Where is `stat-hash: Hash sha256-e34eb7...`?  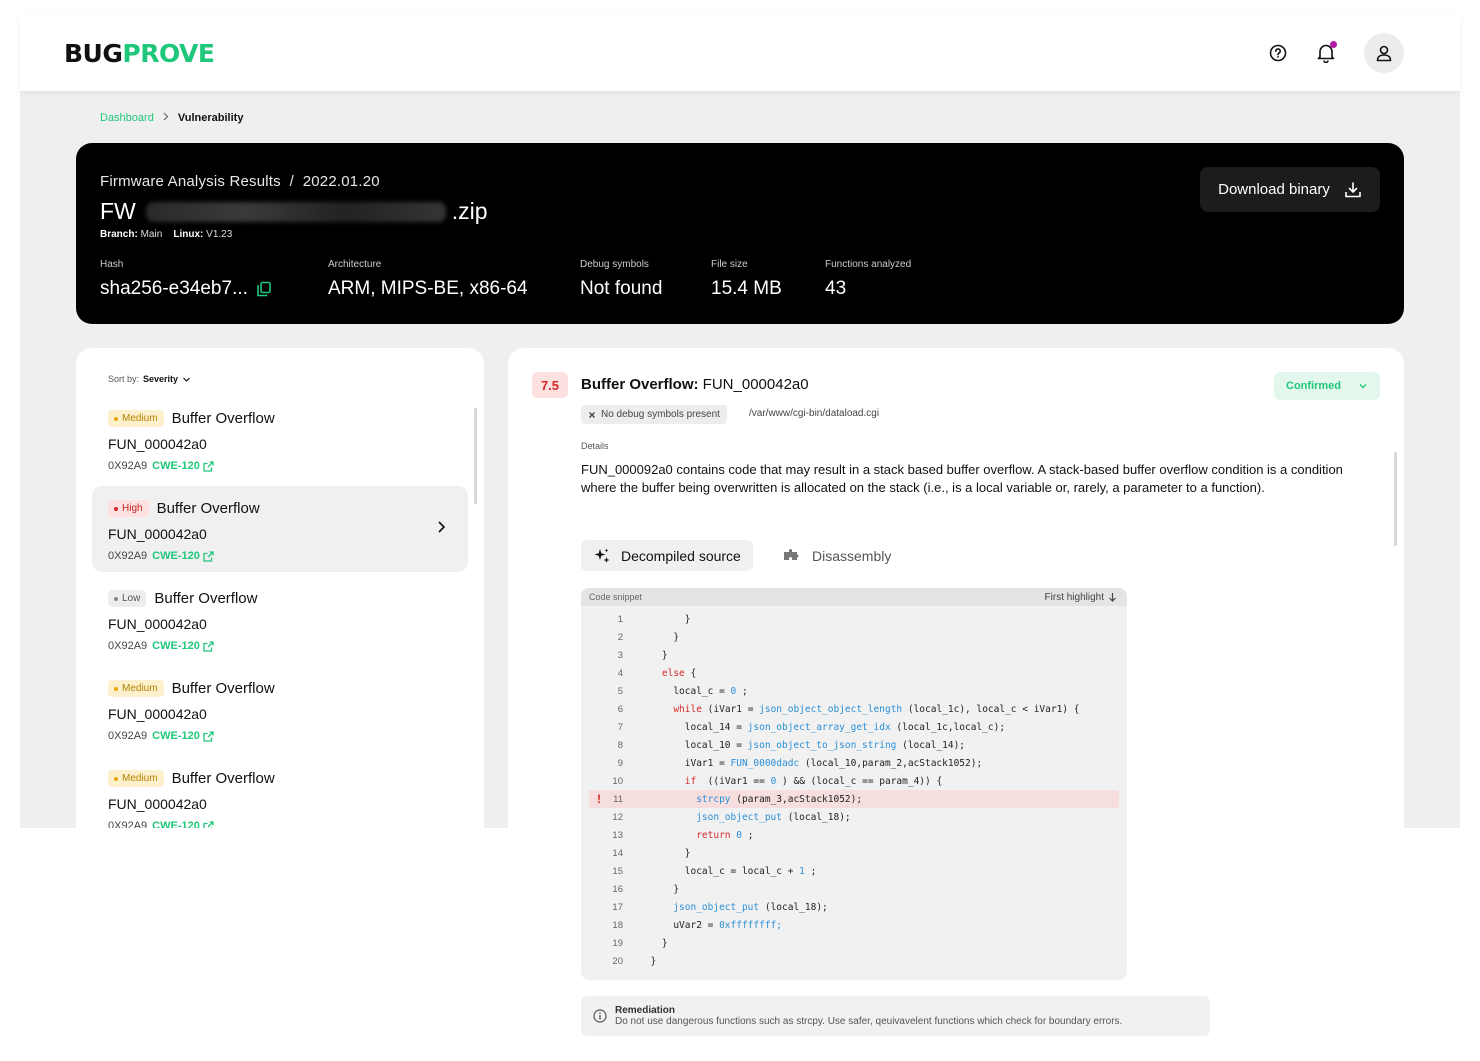
stat-hash: Hash sha256-e34eb7... is located at coordinates (214, 279).